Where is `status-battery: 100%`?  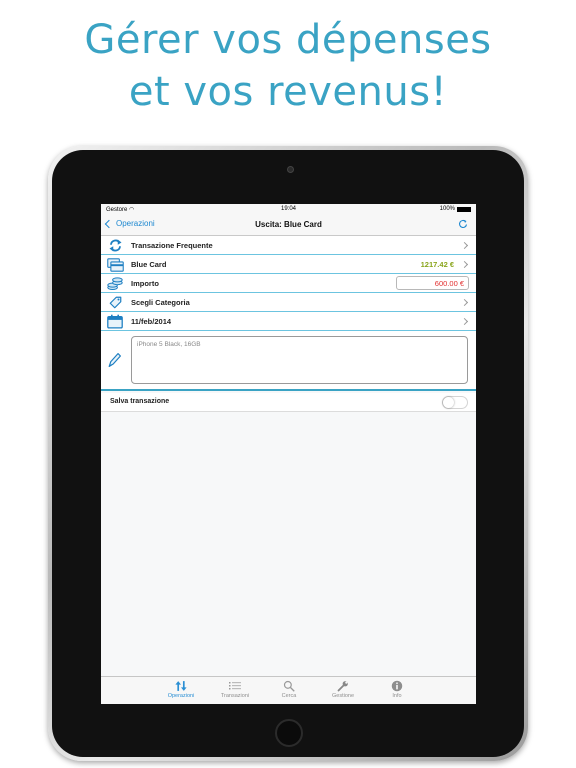 status-battery: 100% is located at coordinates (455, 209).